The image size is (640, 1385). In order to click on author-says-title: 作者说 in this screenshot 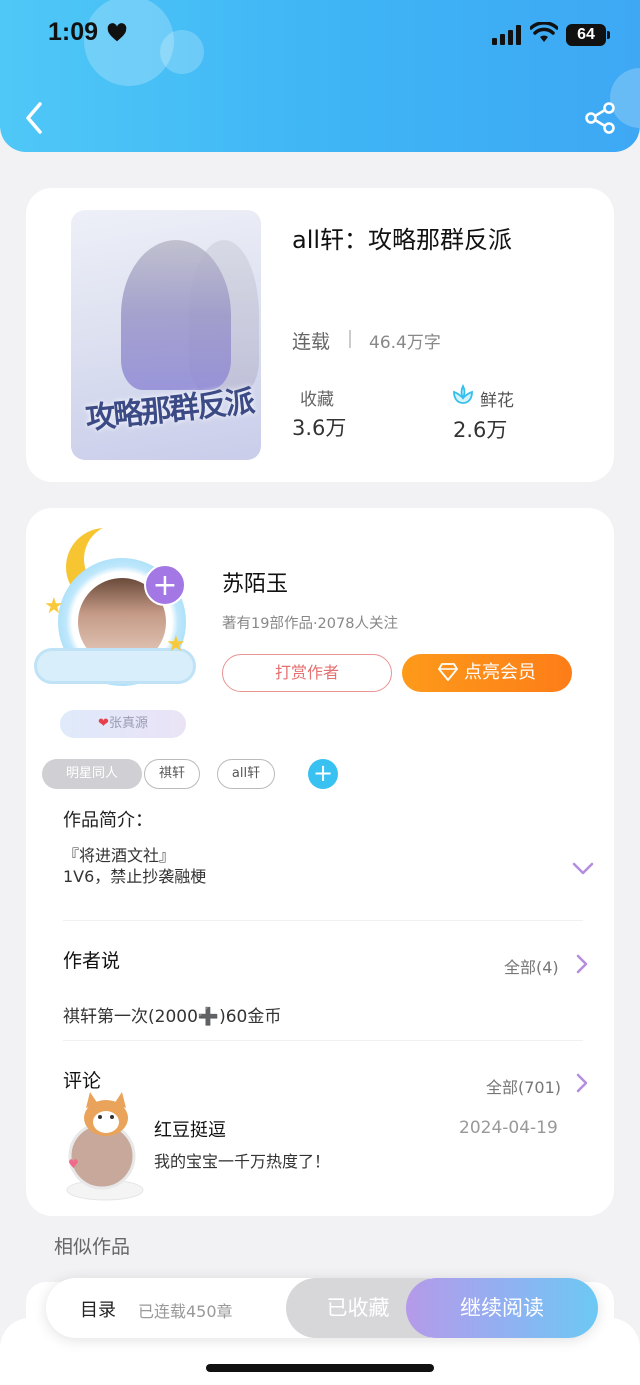, I will do `click(92, 961)`.